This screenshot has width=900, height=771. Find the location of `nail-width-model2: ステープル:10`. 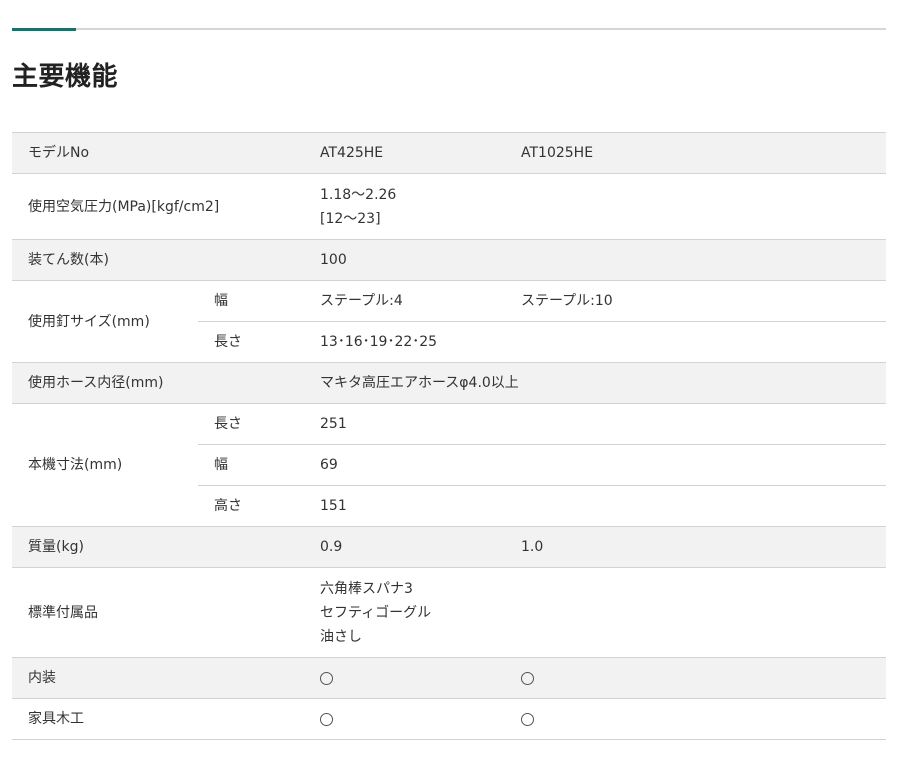

nail-width-model2: ステープル:10 is located at coordinates (695, 301).